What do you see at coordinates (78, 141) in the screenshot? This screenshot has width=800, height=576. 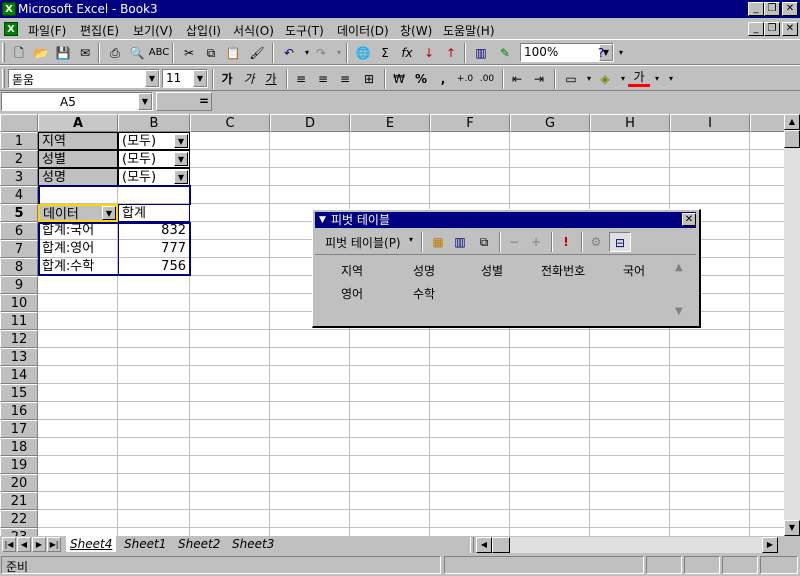 I see `page-field-region: 지역` at bounding box center [78, 141].